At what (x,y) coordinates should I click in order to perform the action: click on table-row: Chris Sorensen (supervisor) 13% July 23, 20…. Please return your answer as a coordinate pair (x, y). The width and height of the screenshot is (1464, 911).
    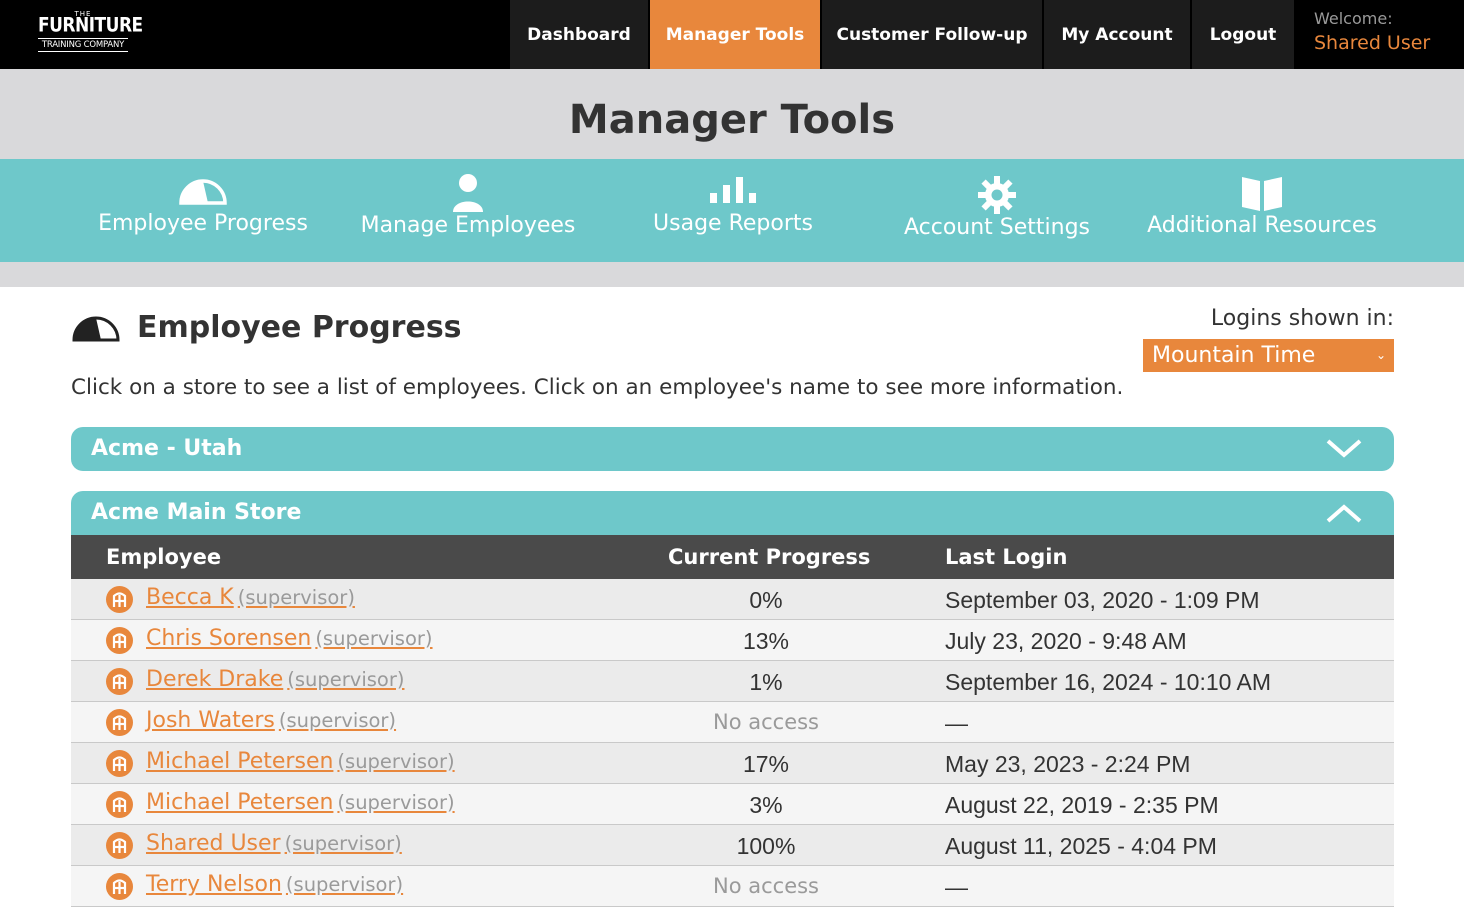
    Looking at the image, I should click on (732, 640).